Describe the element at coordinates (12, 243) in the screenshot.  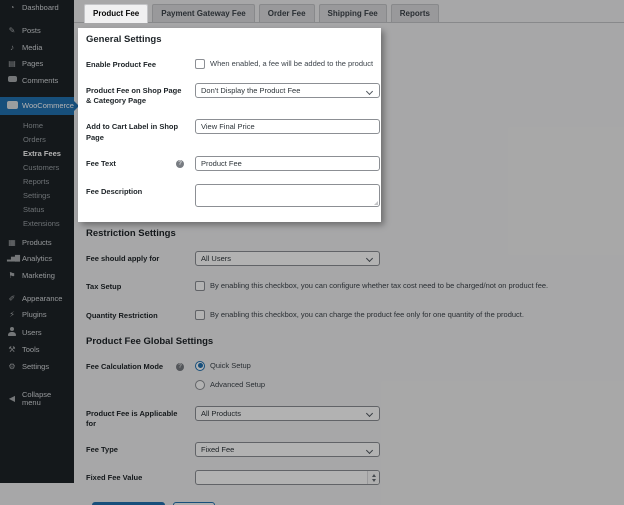
I see `products-icon: ▦` at that location.